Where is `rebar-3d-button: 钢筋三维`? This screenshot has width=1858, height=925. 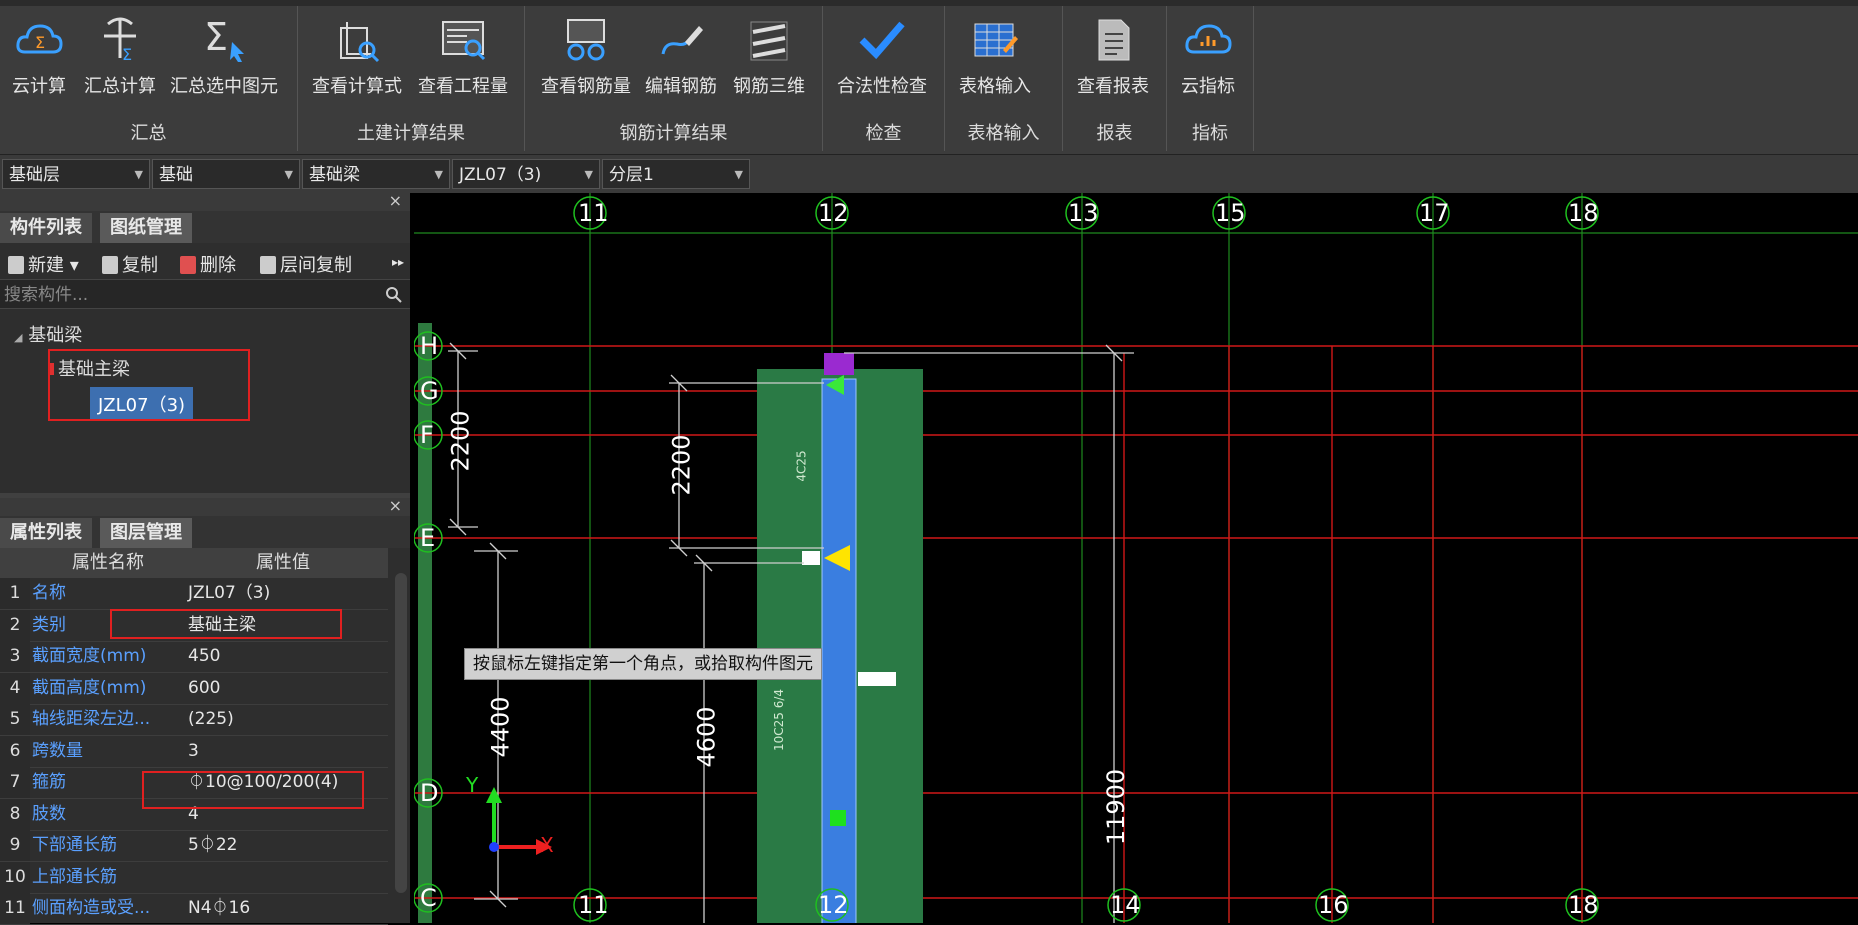
rebar-3d-button: 钢筋三维 is located at coordinates (769, 56).